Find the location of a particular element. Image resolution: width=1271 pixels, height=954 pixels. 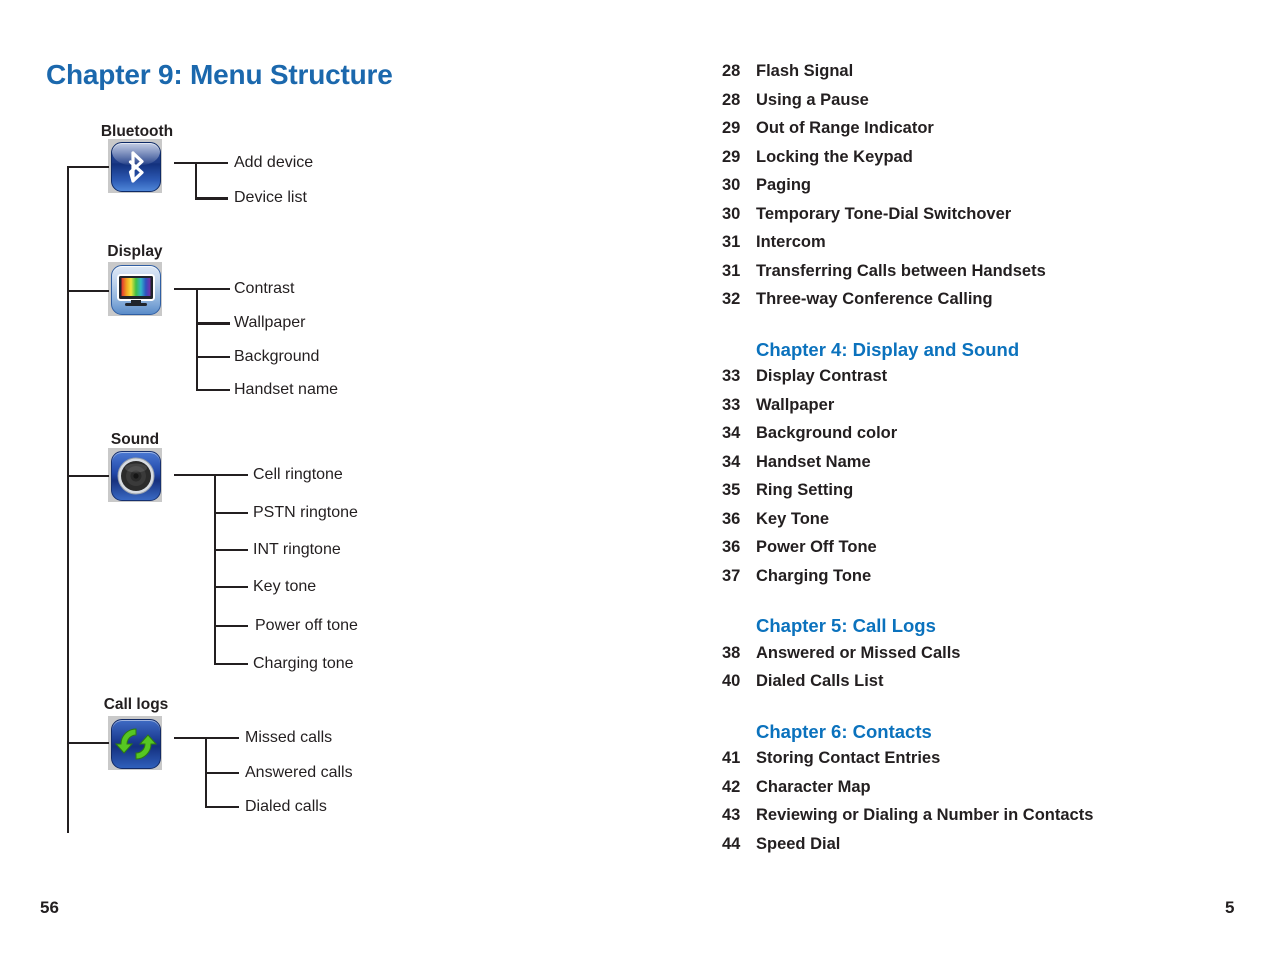

toc-entry: 33 Wallpaper is located at coordinates (992, 410).